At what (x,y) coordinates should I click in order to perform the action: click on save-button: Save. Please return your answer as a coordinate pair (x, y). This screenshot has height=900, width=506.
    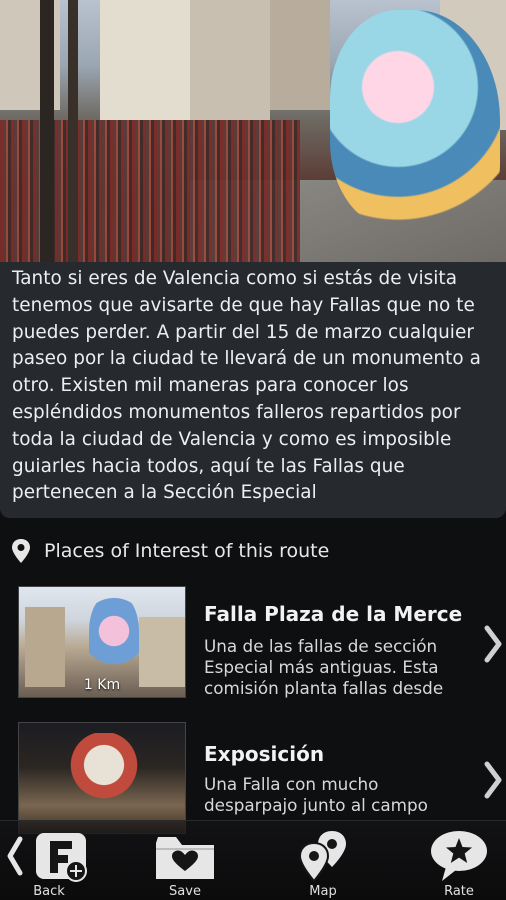
    Looking at the image, I should click on (185, 860).